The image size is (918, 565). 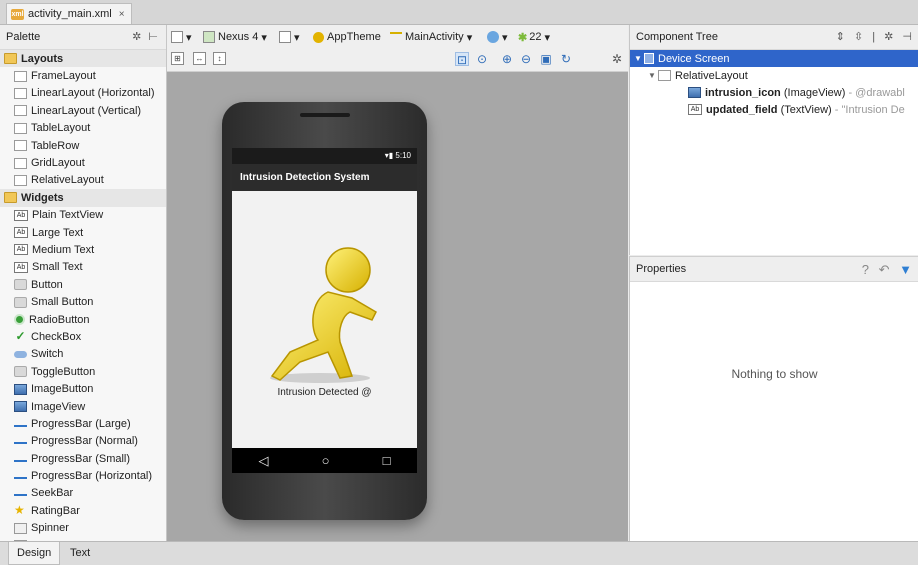 I want to click on device-dropdown: Nexus 4 ▾, so click(x=235, y=37).